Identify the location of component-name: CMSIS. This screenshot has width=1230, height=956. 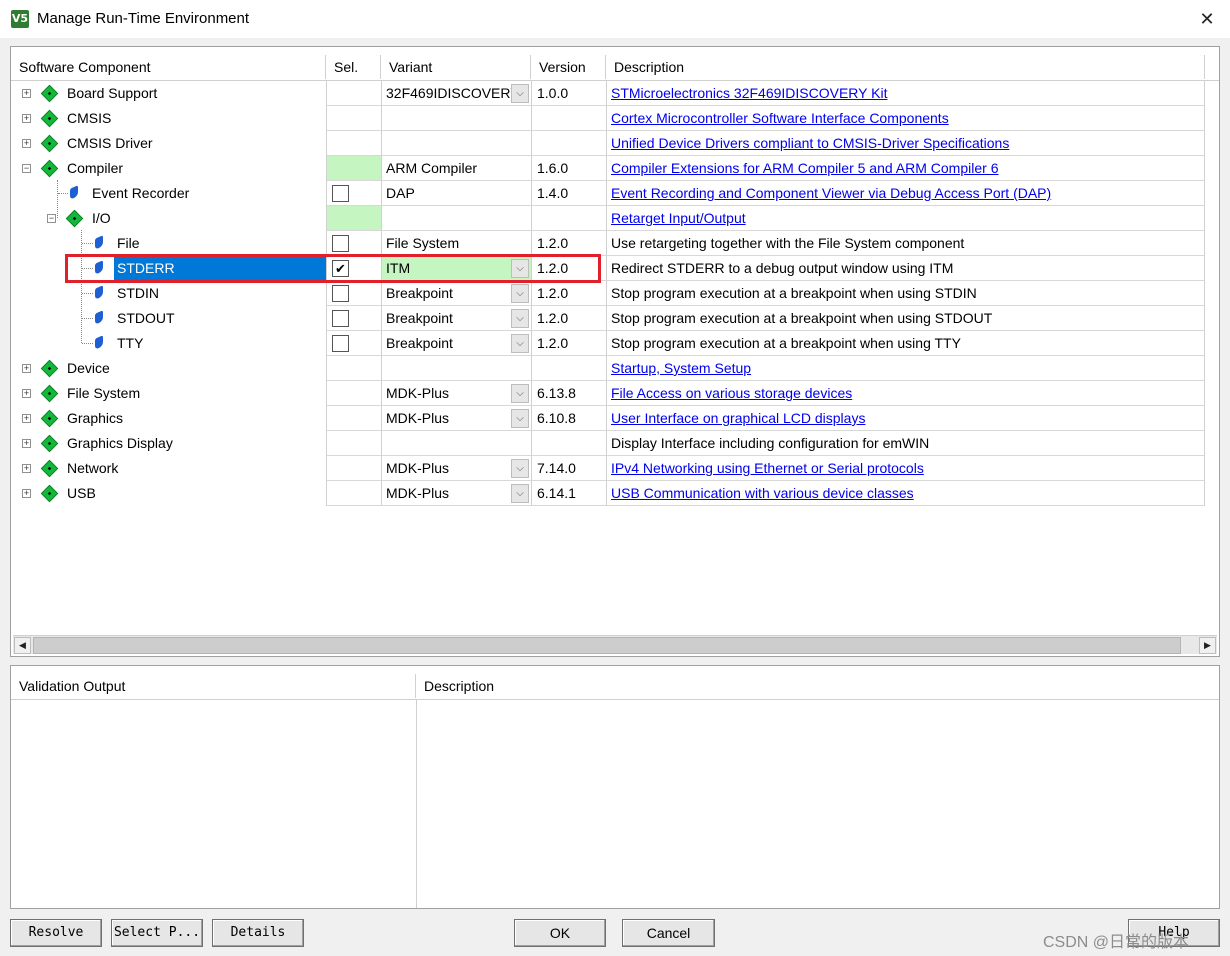
(89, 118).